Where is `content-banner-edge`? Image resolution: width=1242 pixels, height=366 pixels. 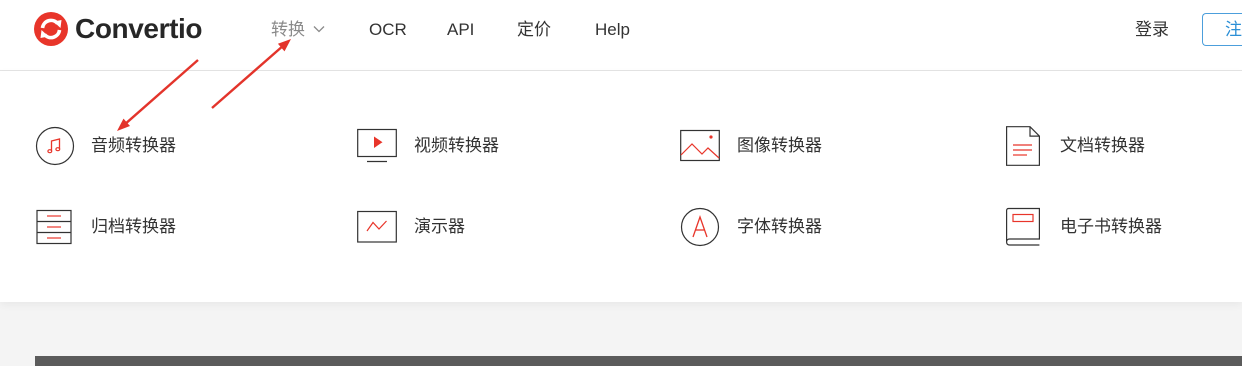 content-banner-edge is located at coordinates (638, 361).